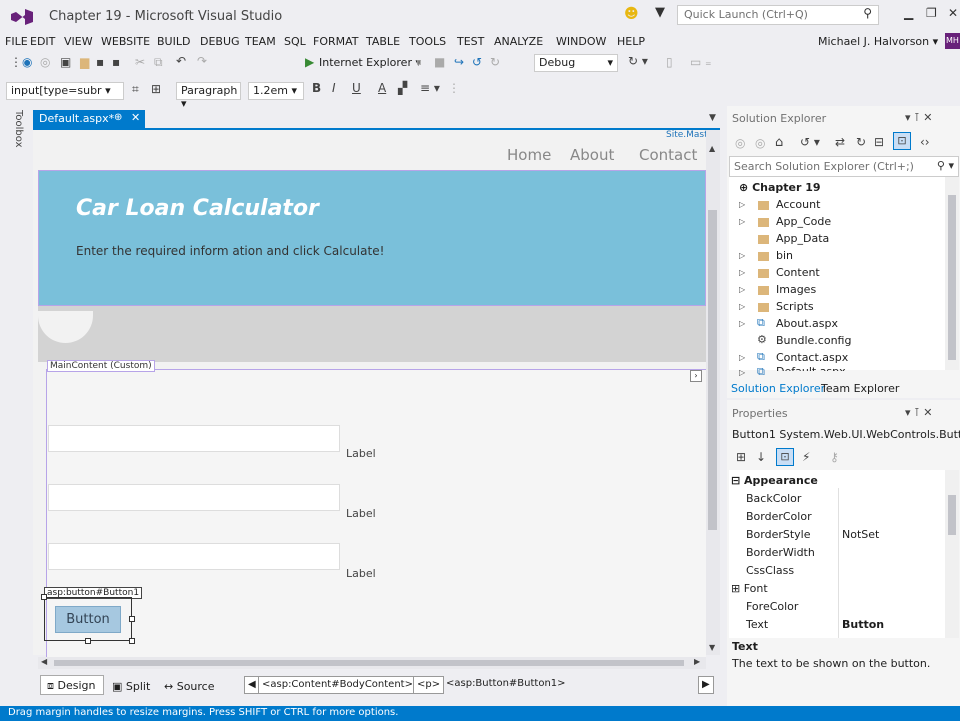 The width and height of the screenshot is (960, 721). Describe the element at coordinates (813, 340) in the screenshot. I see `tree-item-bundle-config: Bundle.config` at that location.